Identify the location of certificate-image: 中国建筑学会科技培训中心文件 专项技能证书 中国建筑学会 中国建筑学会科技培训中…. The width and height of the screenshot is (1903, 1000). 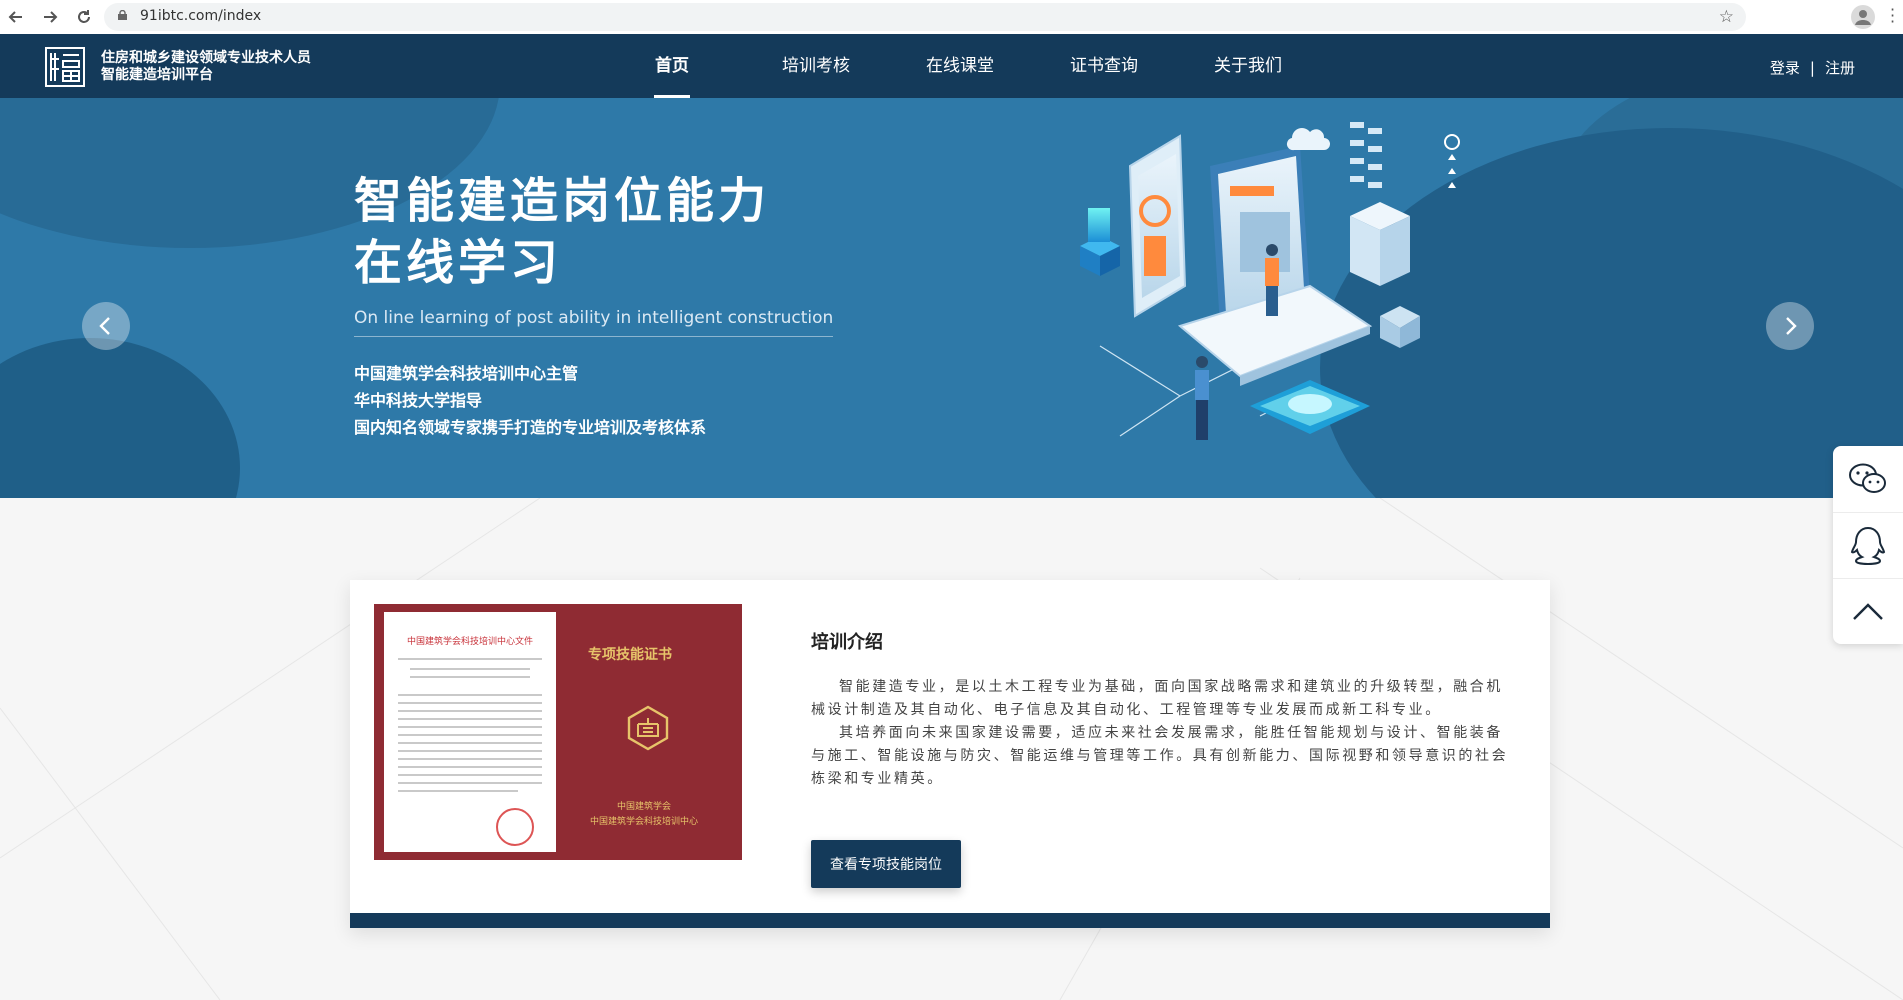
(558, 732).